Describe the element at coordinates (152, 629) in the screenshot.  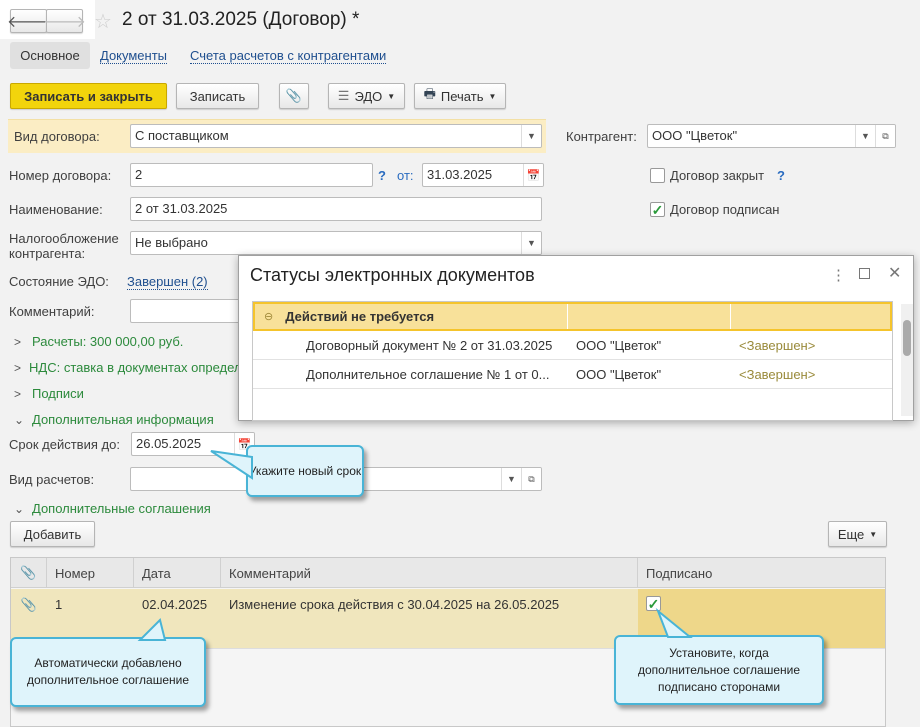
I see `pointer-auto-added` at that location.